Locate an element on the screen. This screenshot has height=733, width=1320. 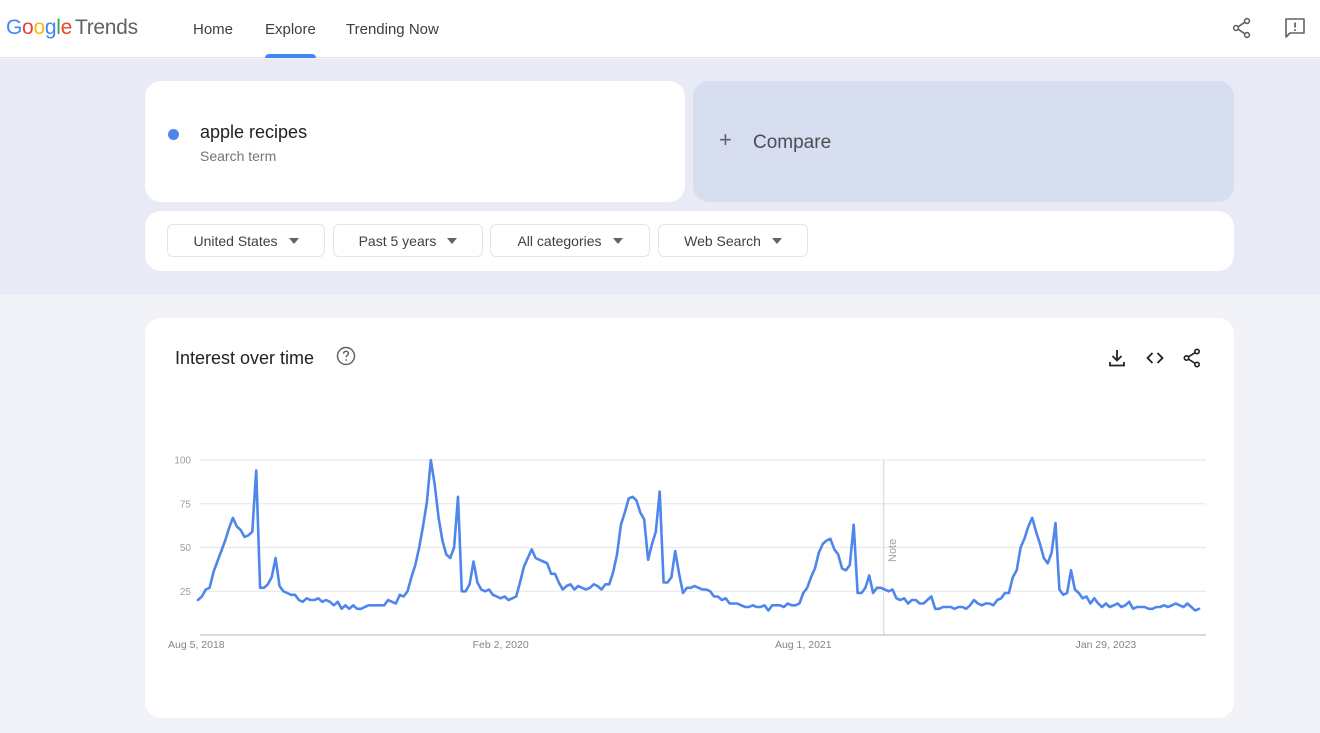
nav-tab-home: Home is located at coordinates (213, 29).